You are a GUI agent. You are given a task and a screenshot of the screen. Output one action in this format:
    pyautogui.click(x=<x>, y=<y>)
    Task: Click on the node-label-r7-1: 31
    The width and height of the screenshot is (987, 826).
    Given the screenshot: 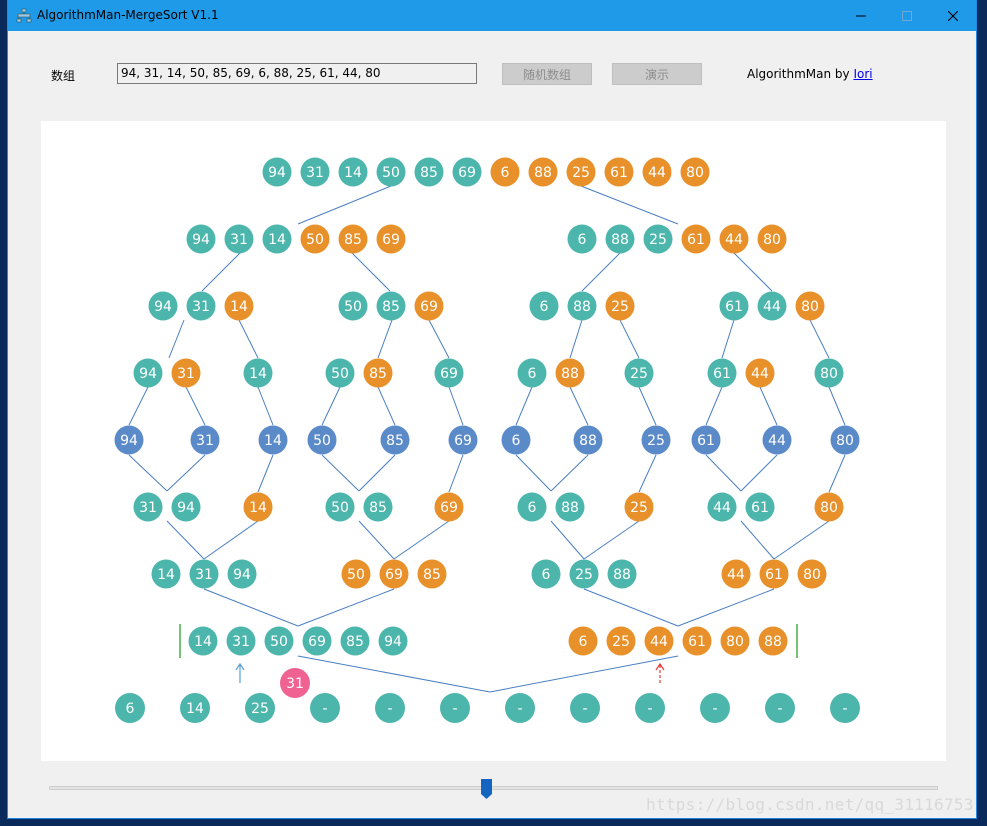 What is the action you would take?
    pyautogui.click(x=241, y=642)
    